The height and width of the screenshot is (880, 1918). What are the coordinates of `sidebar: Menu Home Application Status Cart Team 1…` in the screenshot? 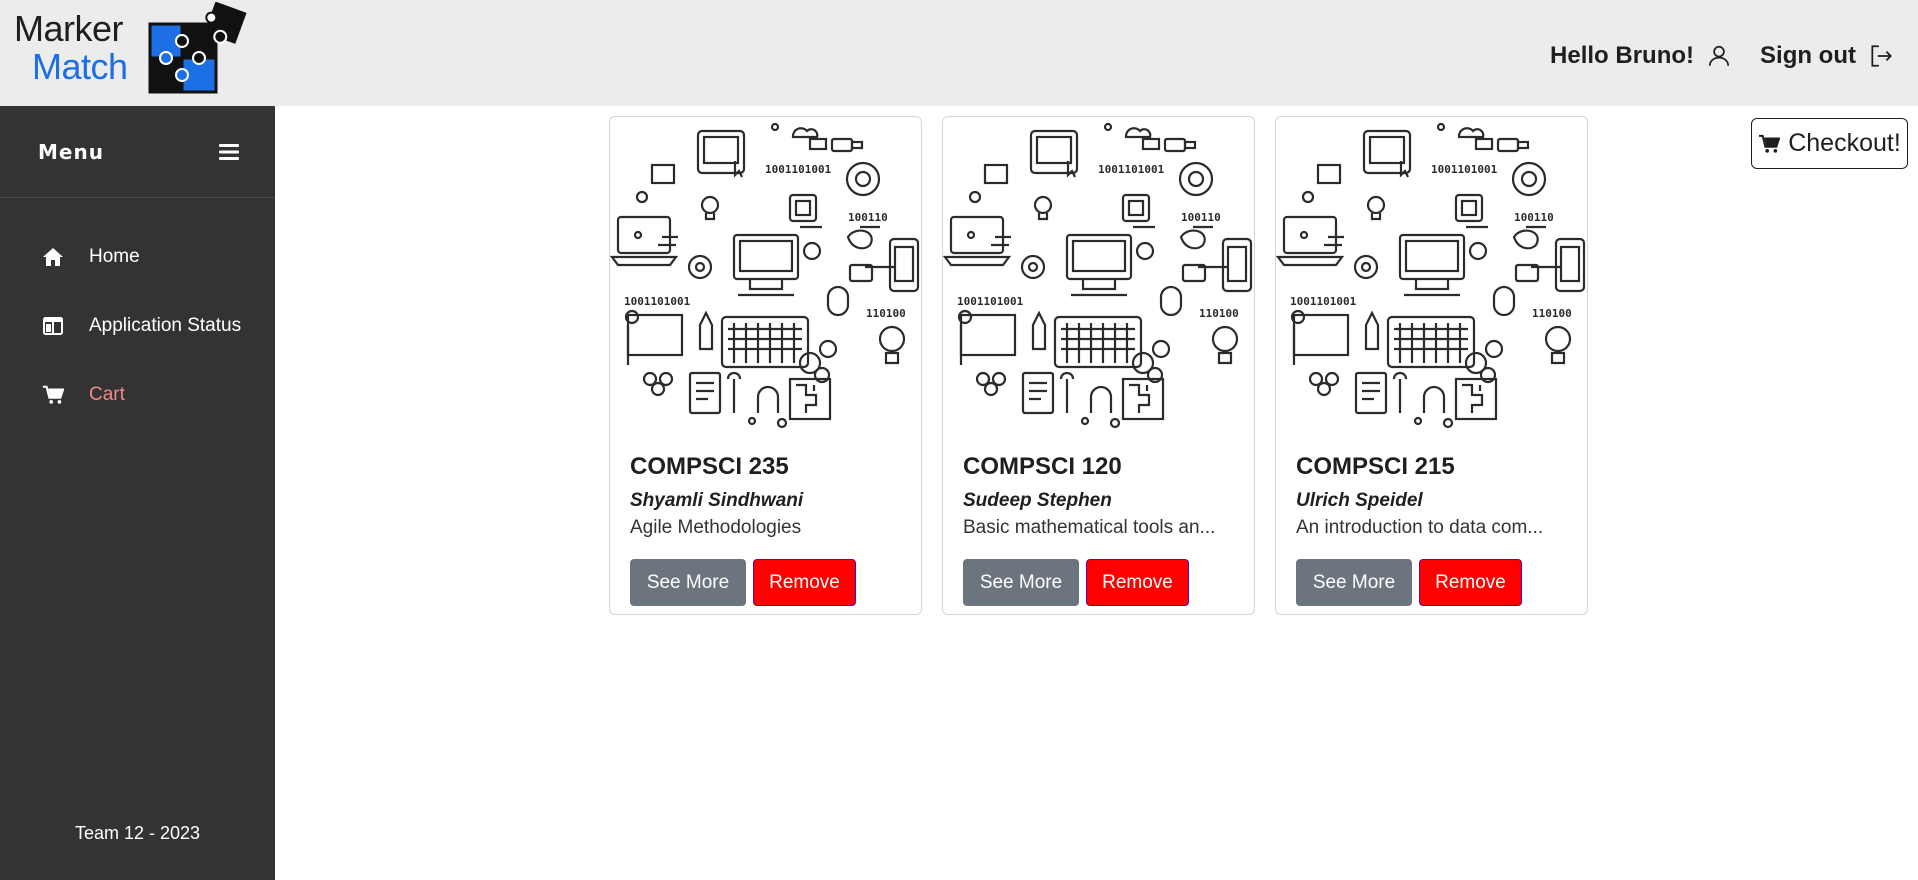 It's located at (137, 493).